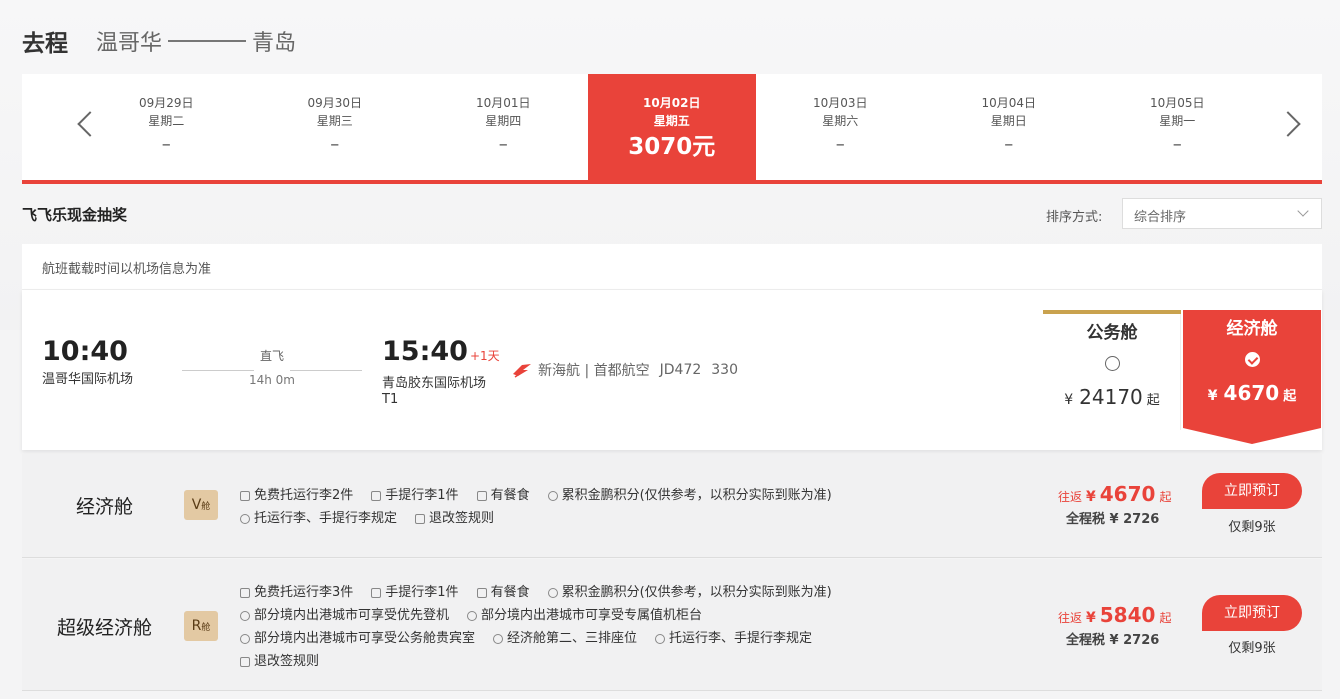  I want to click on fare-price: 往返 ¥5840 起 全程税 ¥ 2726, so click(1114, 625).